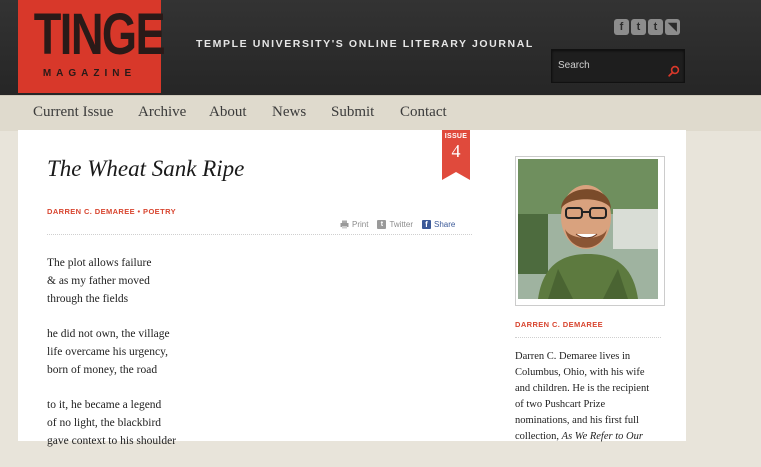 The image size is (761, 467). What do you see at coordinates (98, 281) in the screenshot?
I see `poem-line: & as my father moved` at bounding box center [98, 281].